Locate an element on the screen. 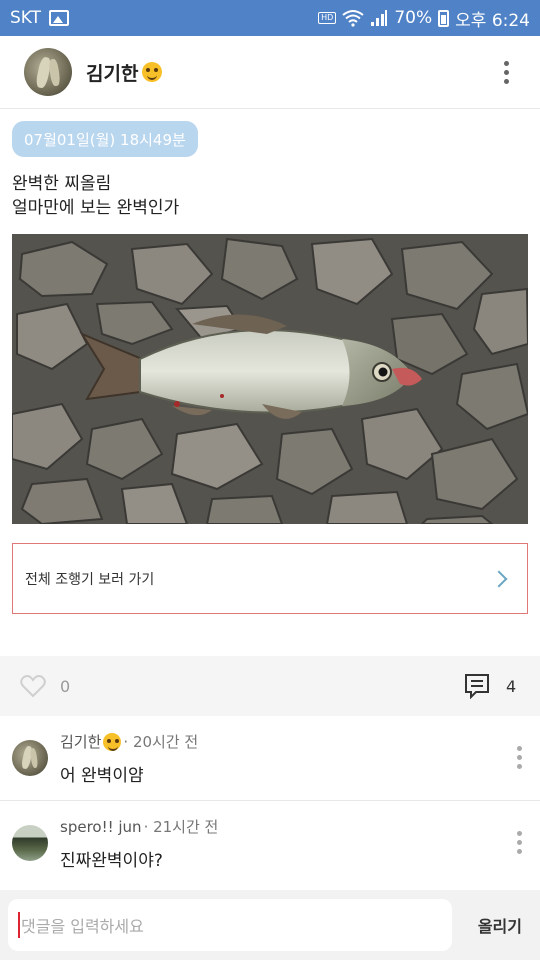 The width and height of the screenshot is (540, 960). battery-icon is located at coordinates (444, 18).